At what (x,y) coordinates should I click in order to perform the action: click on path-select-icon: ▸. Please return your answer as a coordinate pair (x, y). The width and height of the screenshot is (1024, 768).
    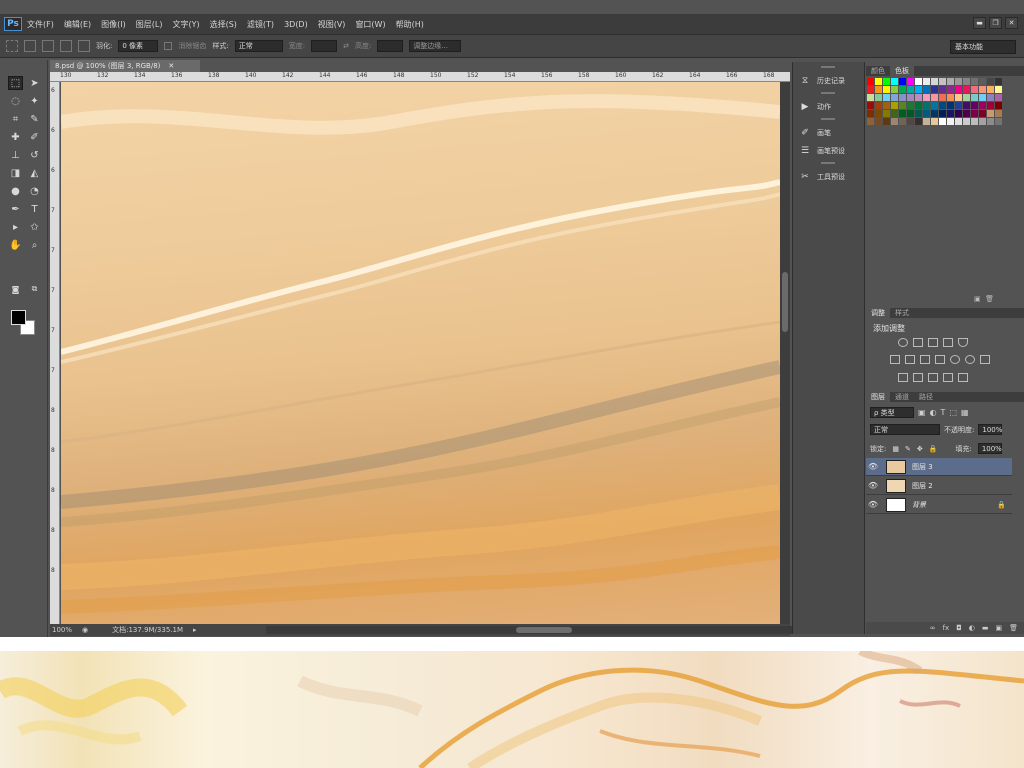
    Looking at the image, I should click on (15, 227).